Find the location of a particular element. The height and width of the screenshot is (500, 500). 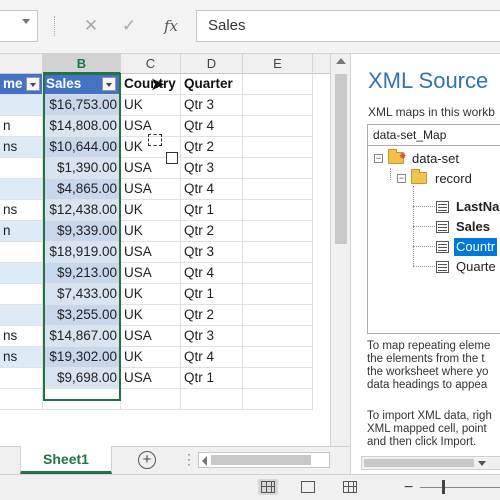

pane-scrollbar is located at coordinates (430, 463).